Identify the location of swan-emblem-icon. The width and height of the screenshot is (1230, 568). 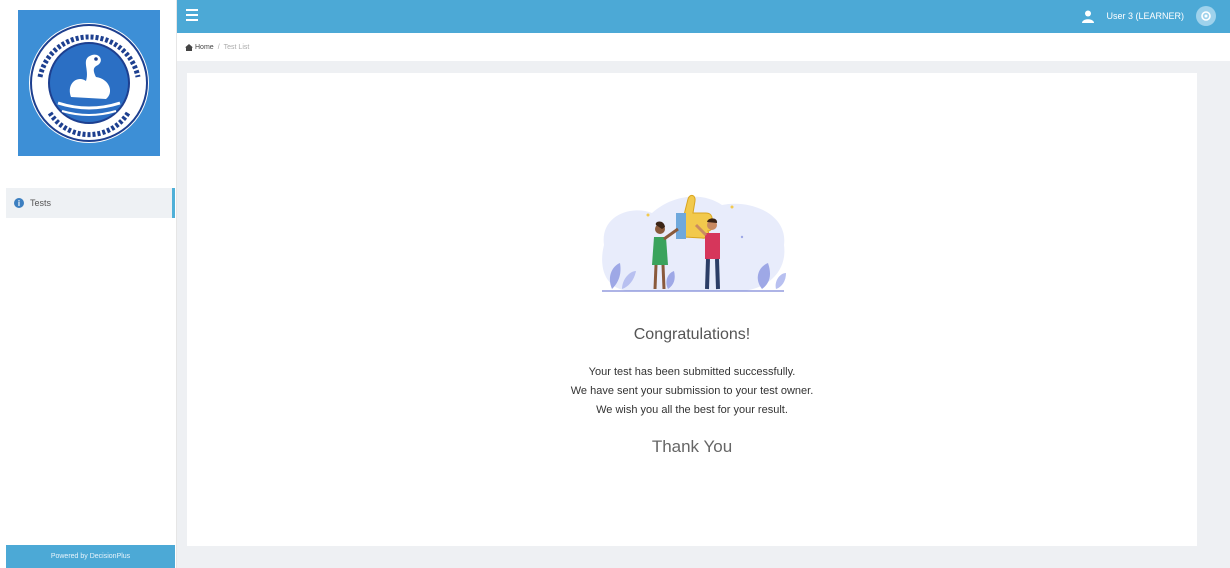
(89, 83).